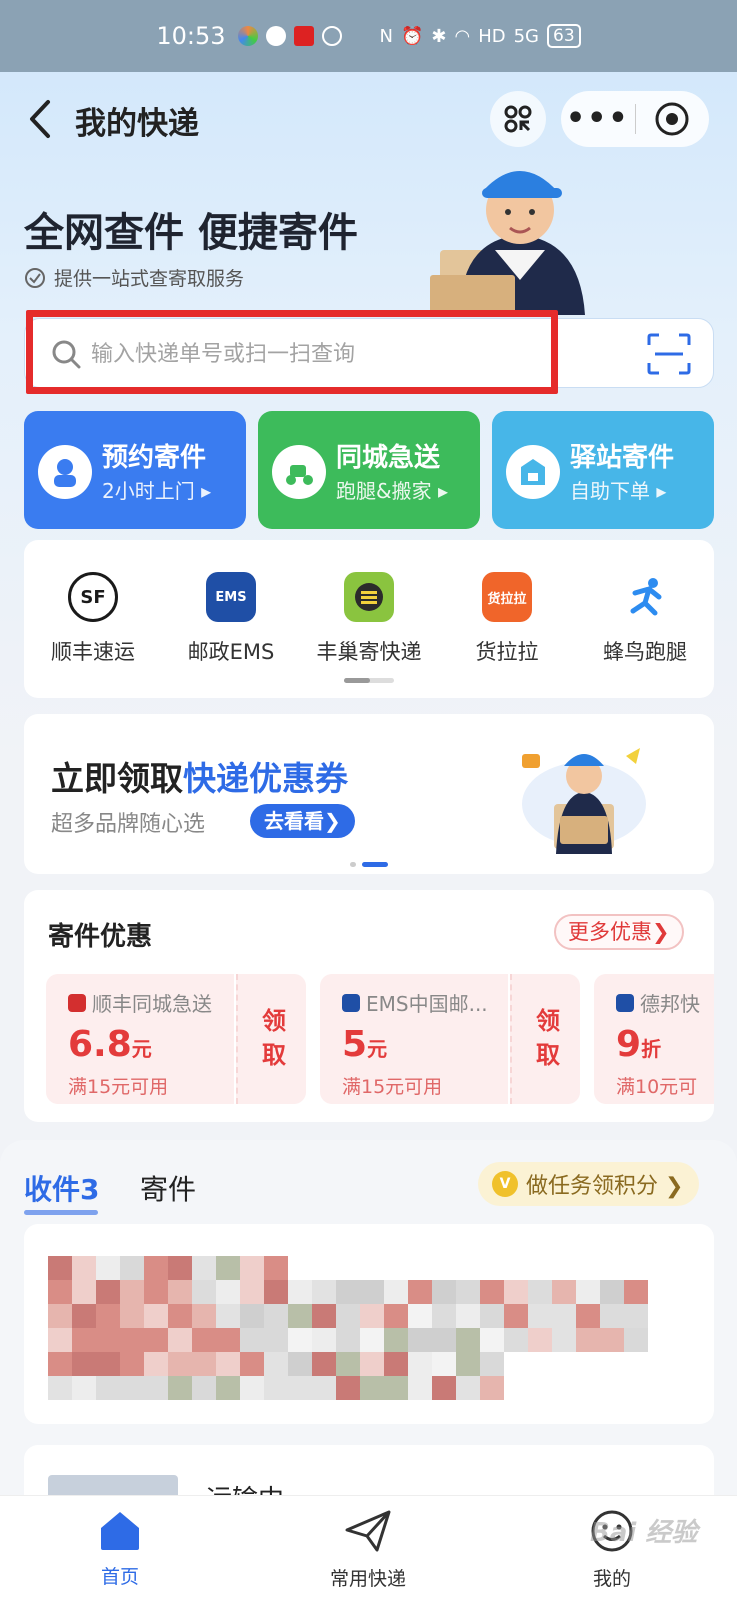  I want to click on tracking-number-input, so click(326, 354).